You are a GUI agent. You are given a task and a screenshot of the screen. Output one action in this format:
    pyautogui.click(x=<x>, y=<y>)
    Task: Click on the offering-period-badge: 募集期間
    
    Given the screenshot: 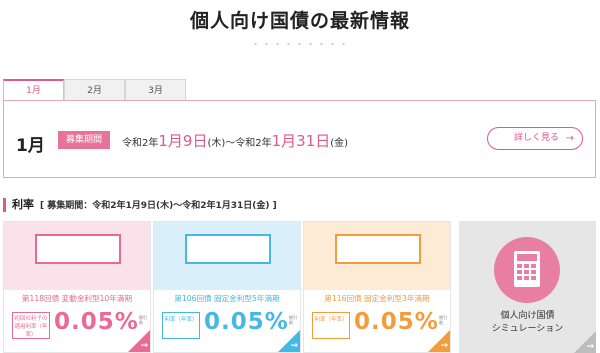 What is the action you would take?
    pyautogui.click(x=84, y=140)
    